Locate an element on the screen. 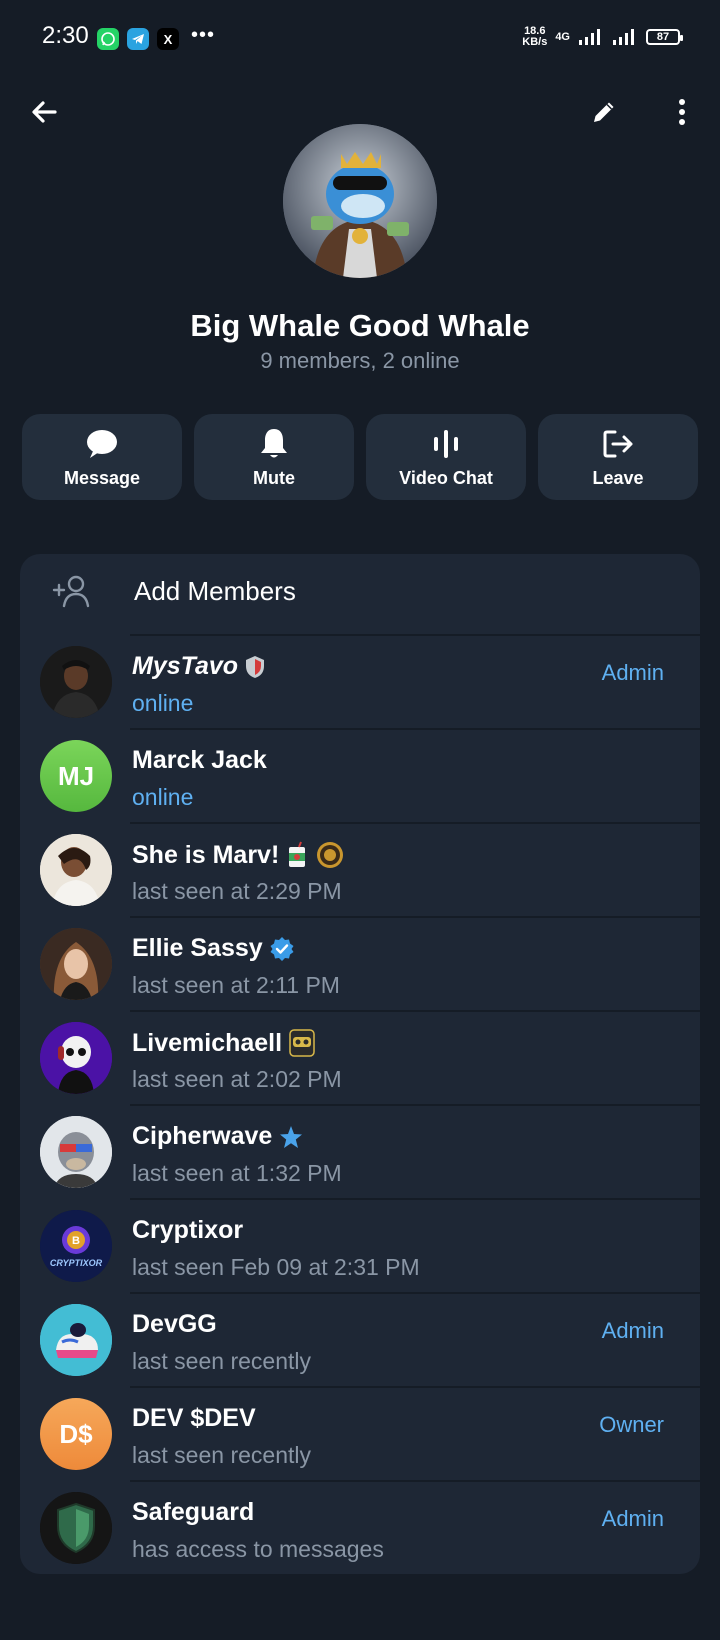 The image size is (720, 1640). signal-icon is located at coordinates (589, 37).